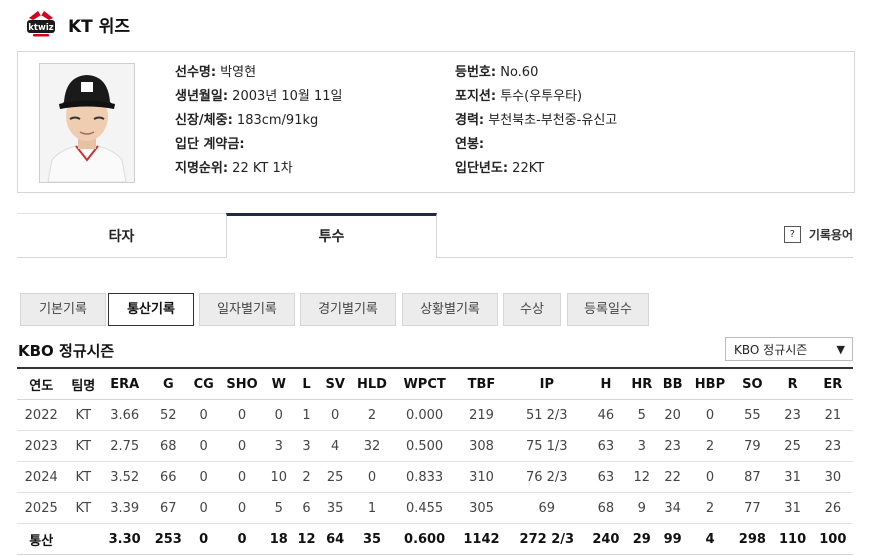 Image resolution: width=875 pixels, height=555 pixels. I want to click on position-tabs: 타자 투수 ? 기록용어, so click(435, 235).